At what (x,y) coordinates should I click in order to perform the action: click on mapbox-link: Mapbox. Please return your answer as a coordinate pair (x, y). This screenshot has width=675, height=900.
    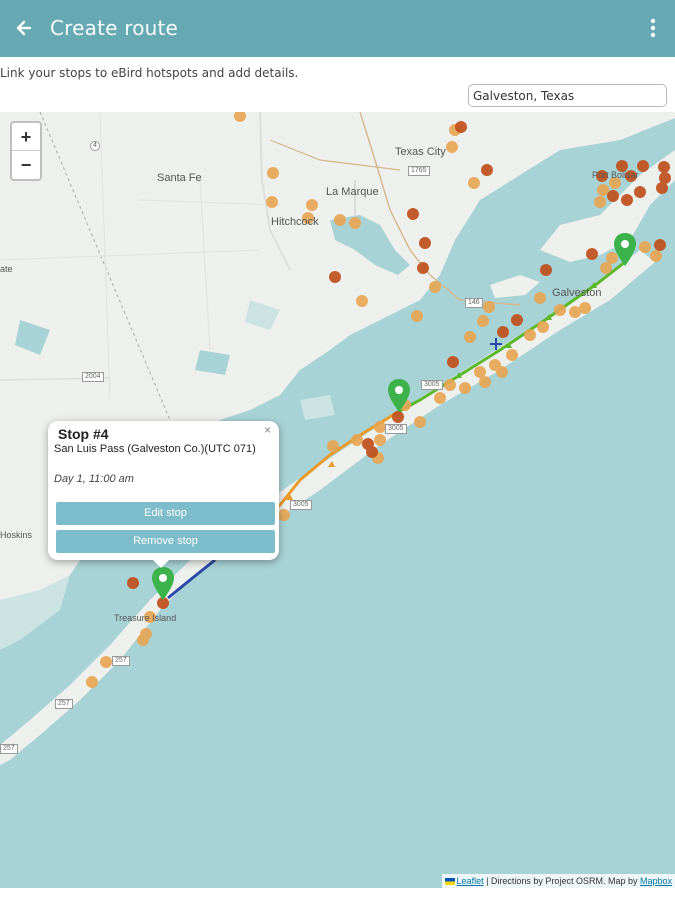
    Looking at the image, I should click on (656, 881).